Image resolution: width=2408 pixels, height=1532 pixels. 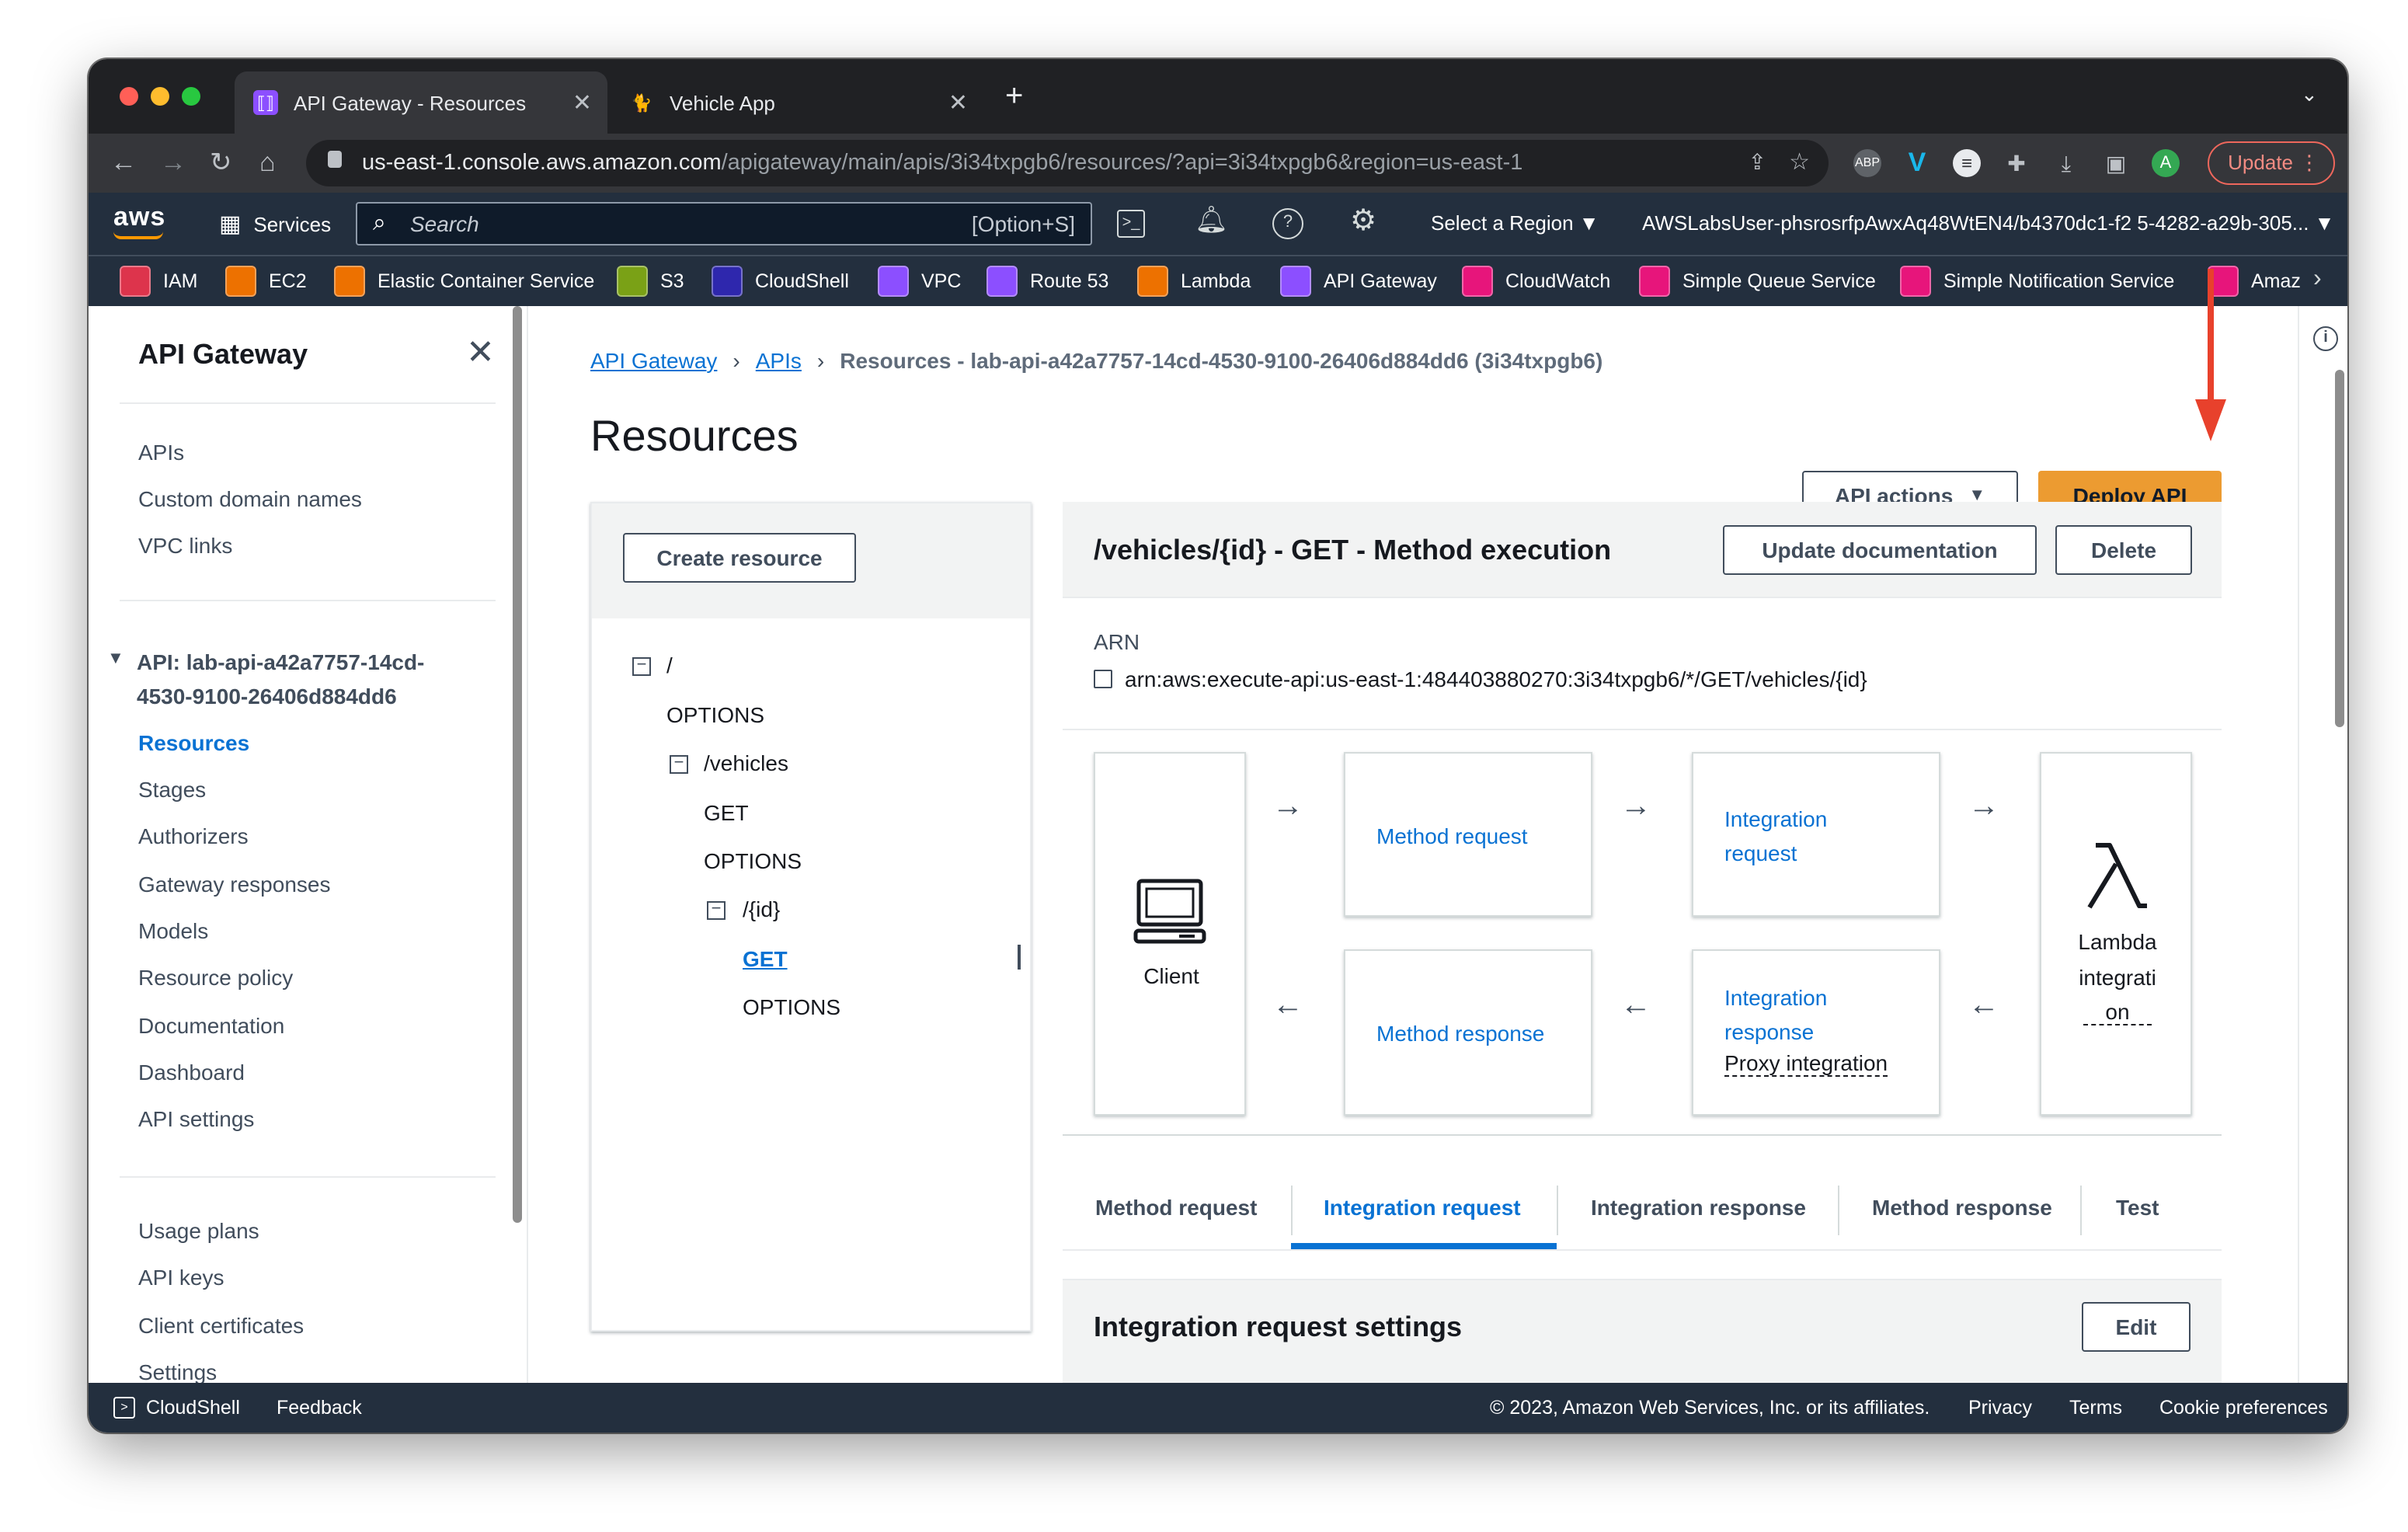 What do you see at coordinates (1176, 1207) in the screenshot?
I see `tab-method-request: Method request` at bounding box center [1176, 1207].